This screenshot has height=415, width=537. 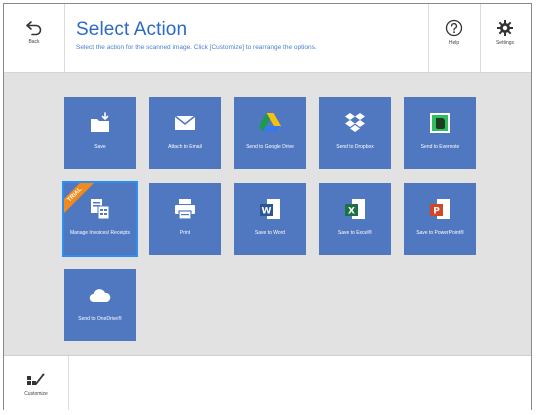 What do you see at coordinates (100, 133) in the screenshot?
I see `save-tile: Save` at bounding box center [100, 133].